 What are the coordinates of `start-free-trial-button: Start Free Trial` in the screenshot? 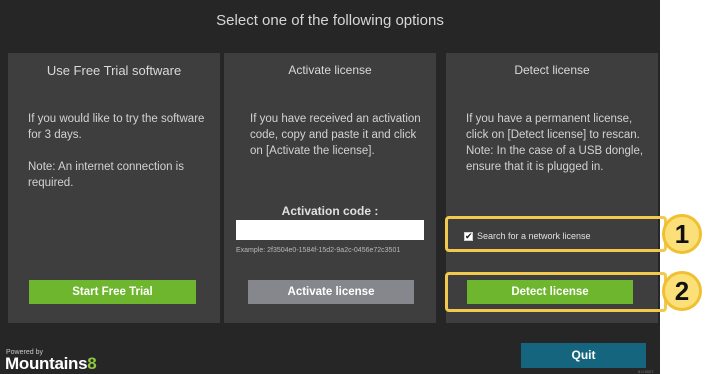 It's located at (112, 292).